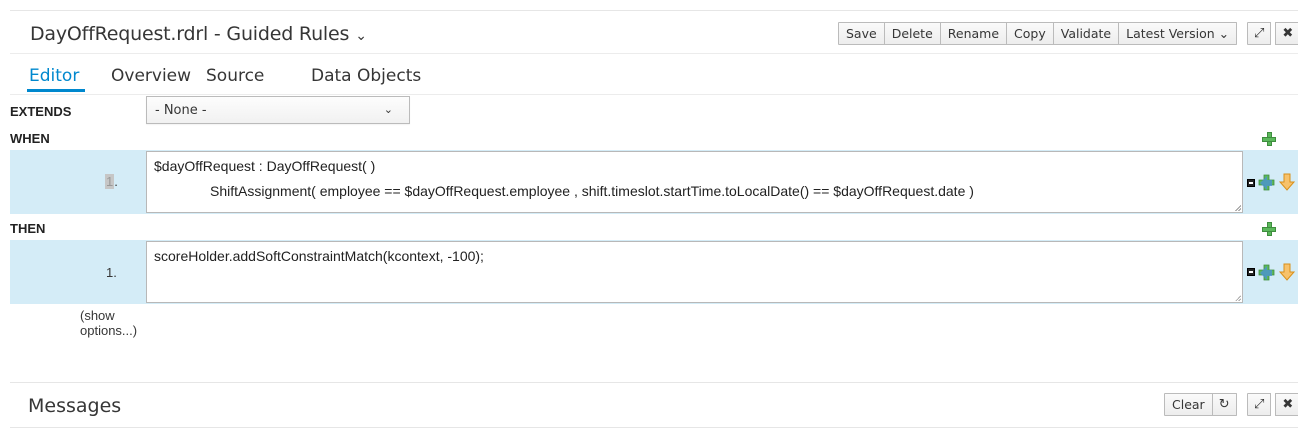  Describe the element at coordinates (1224, 404) in the screenshot. I see `refresh-icon: ↻` at that location.